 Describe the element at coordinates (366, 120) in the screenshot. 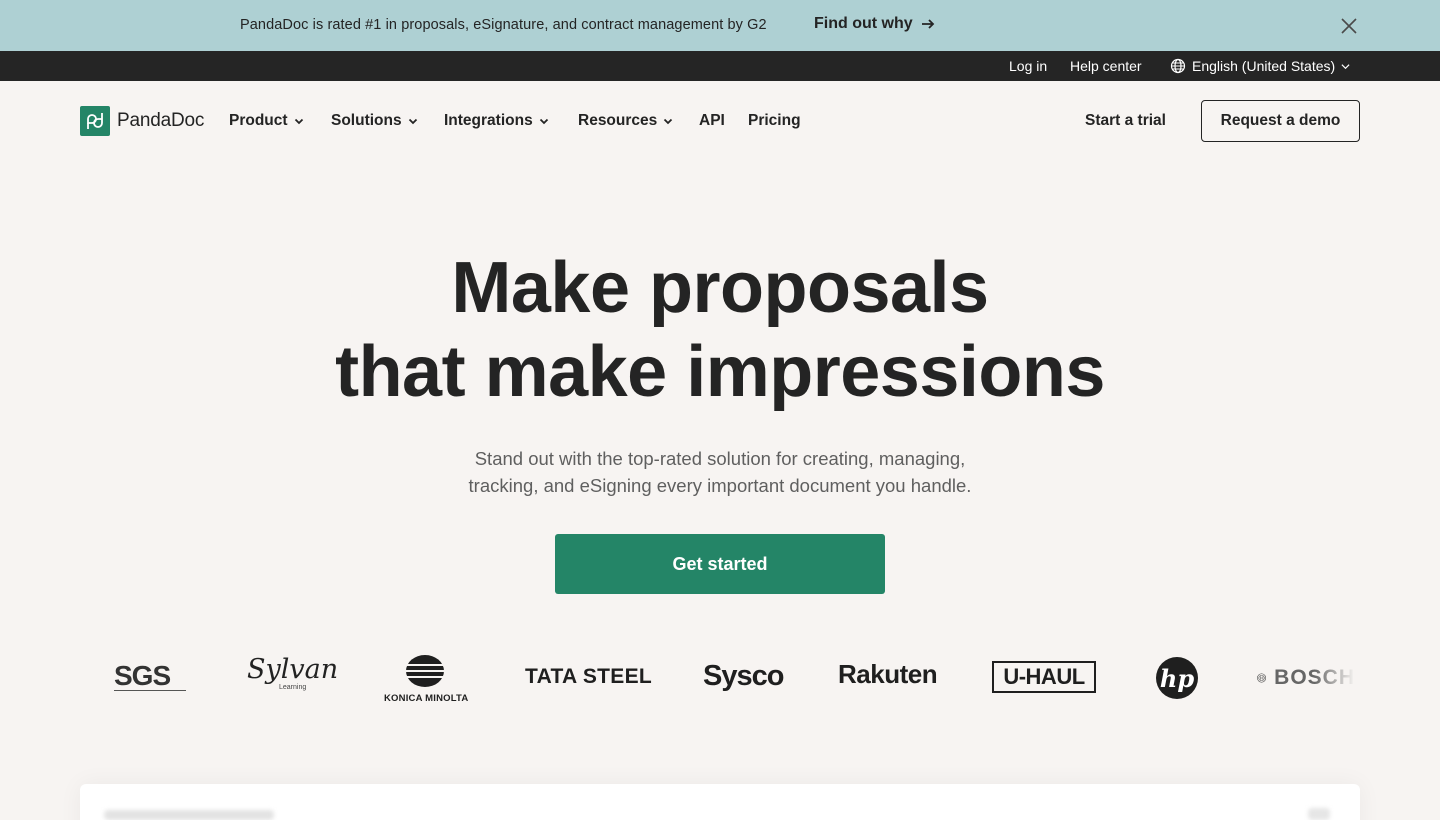

I see `nav-solutions-label: Solutions` at that location.